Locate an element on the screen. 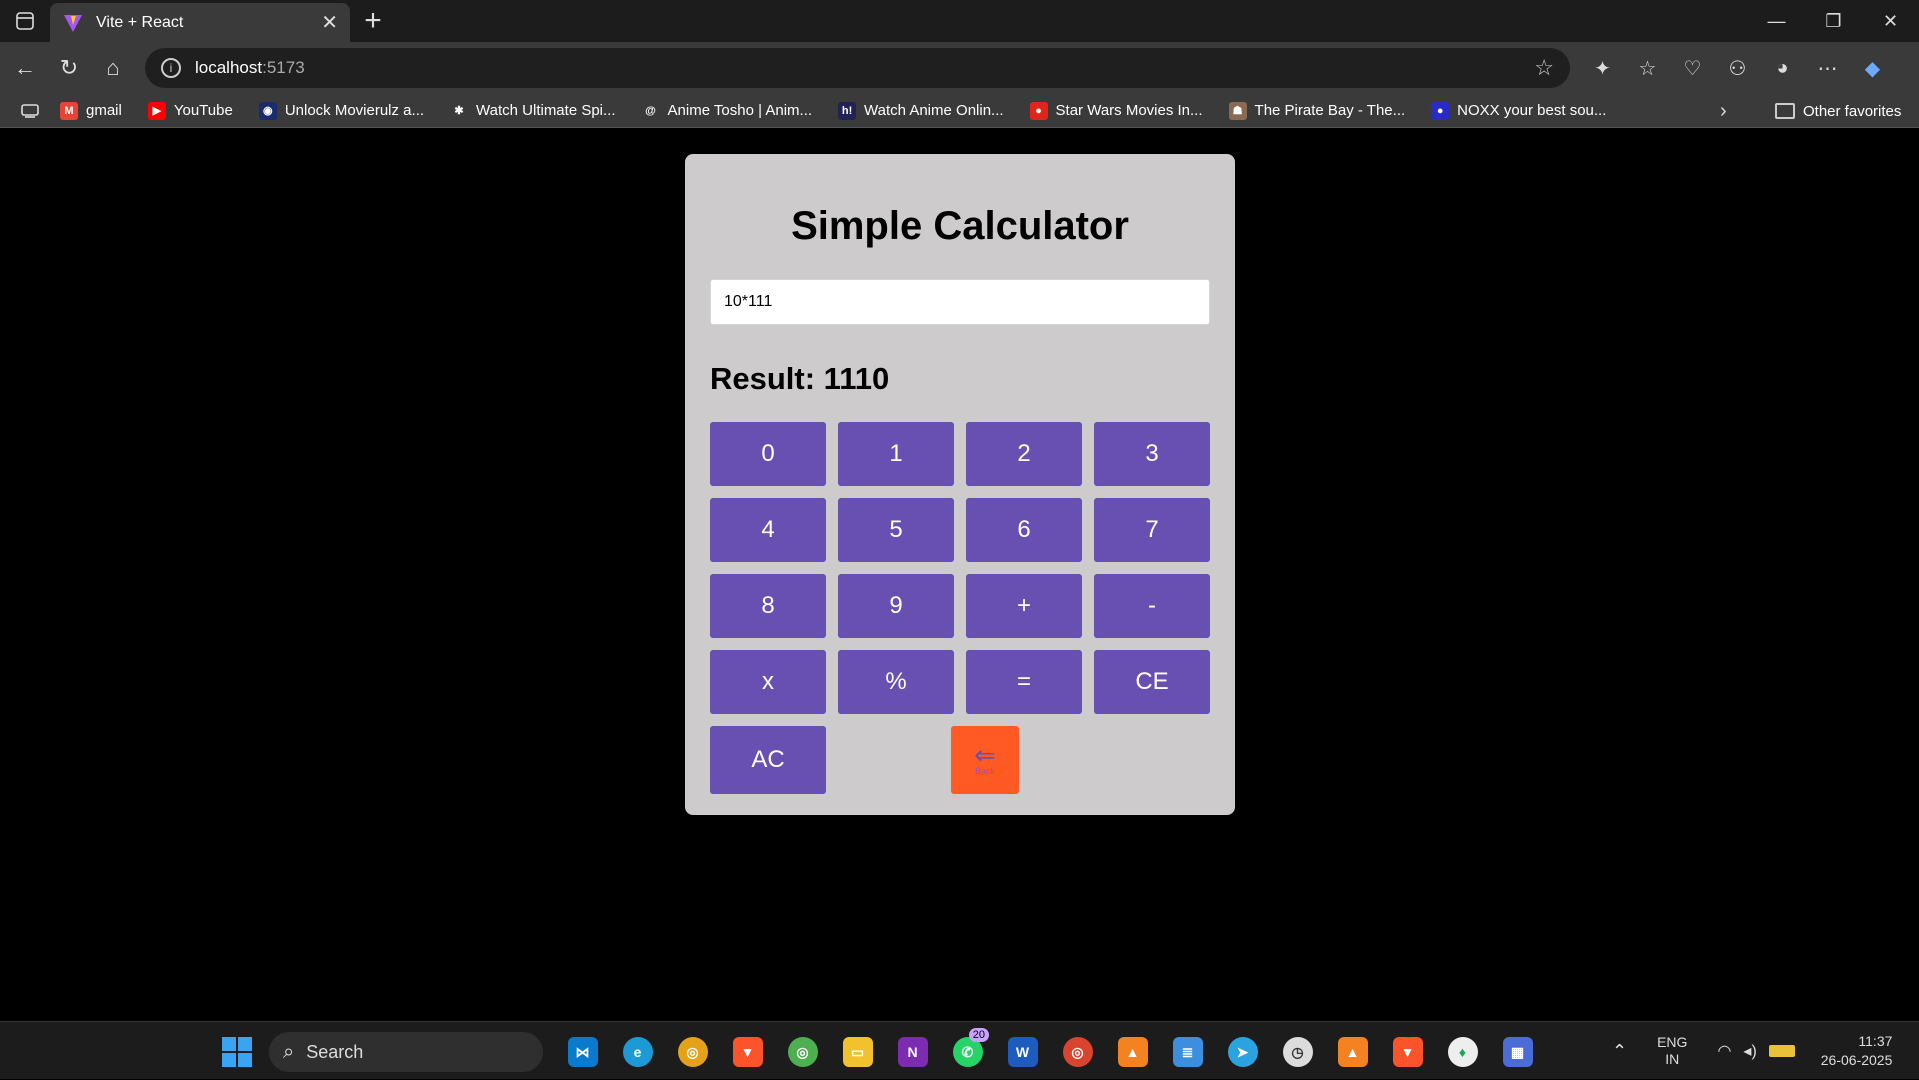  whatsapp-icon: ✆ 20 is located at coordinates (967, 1051).